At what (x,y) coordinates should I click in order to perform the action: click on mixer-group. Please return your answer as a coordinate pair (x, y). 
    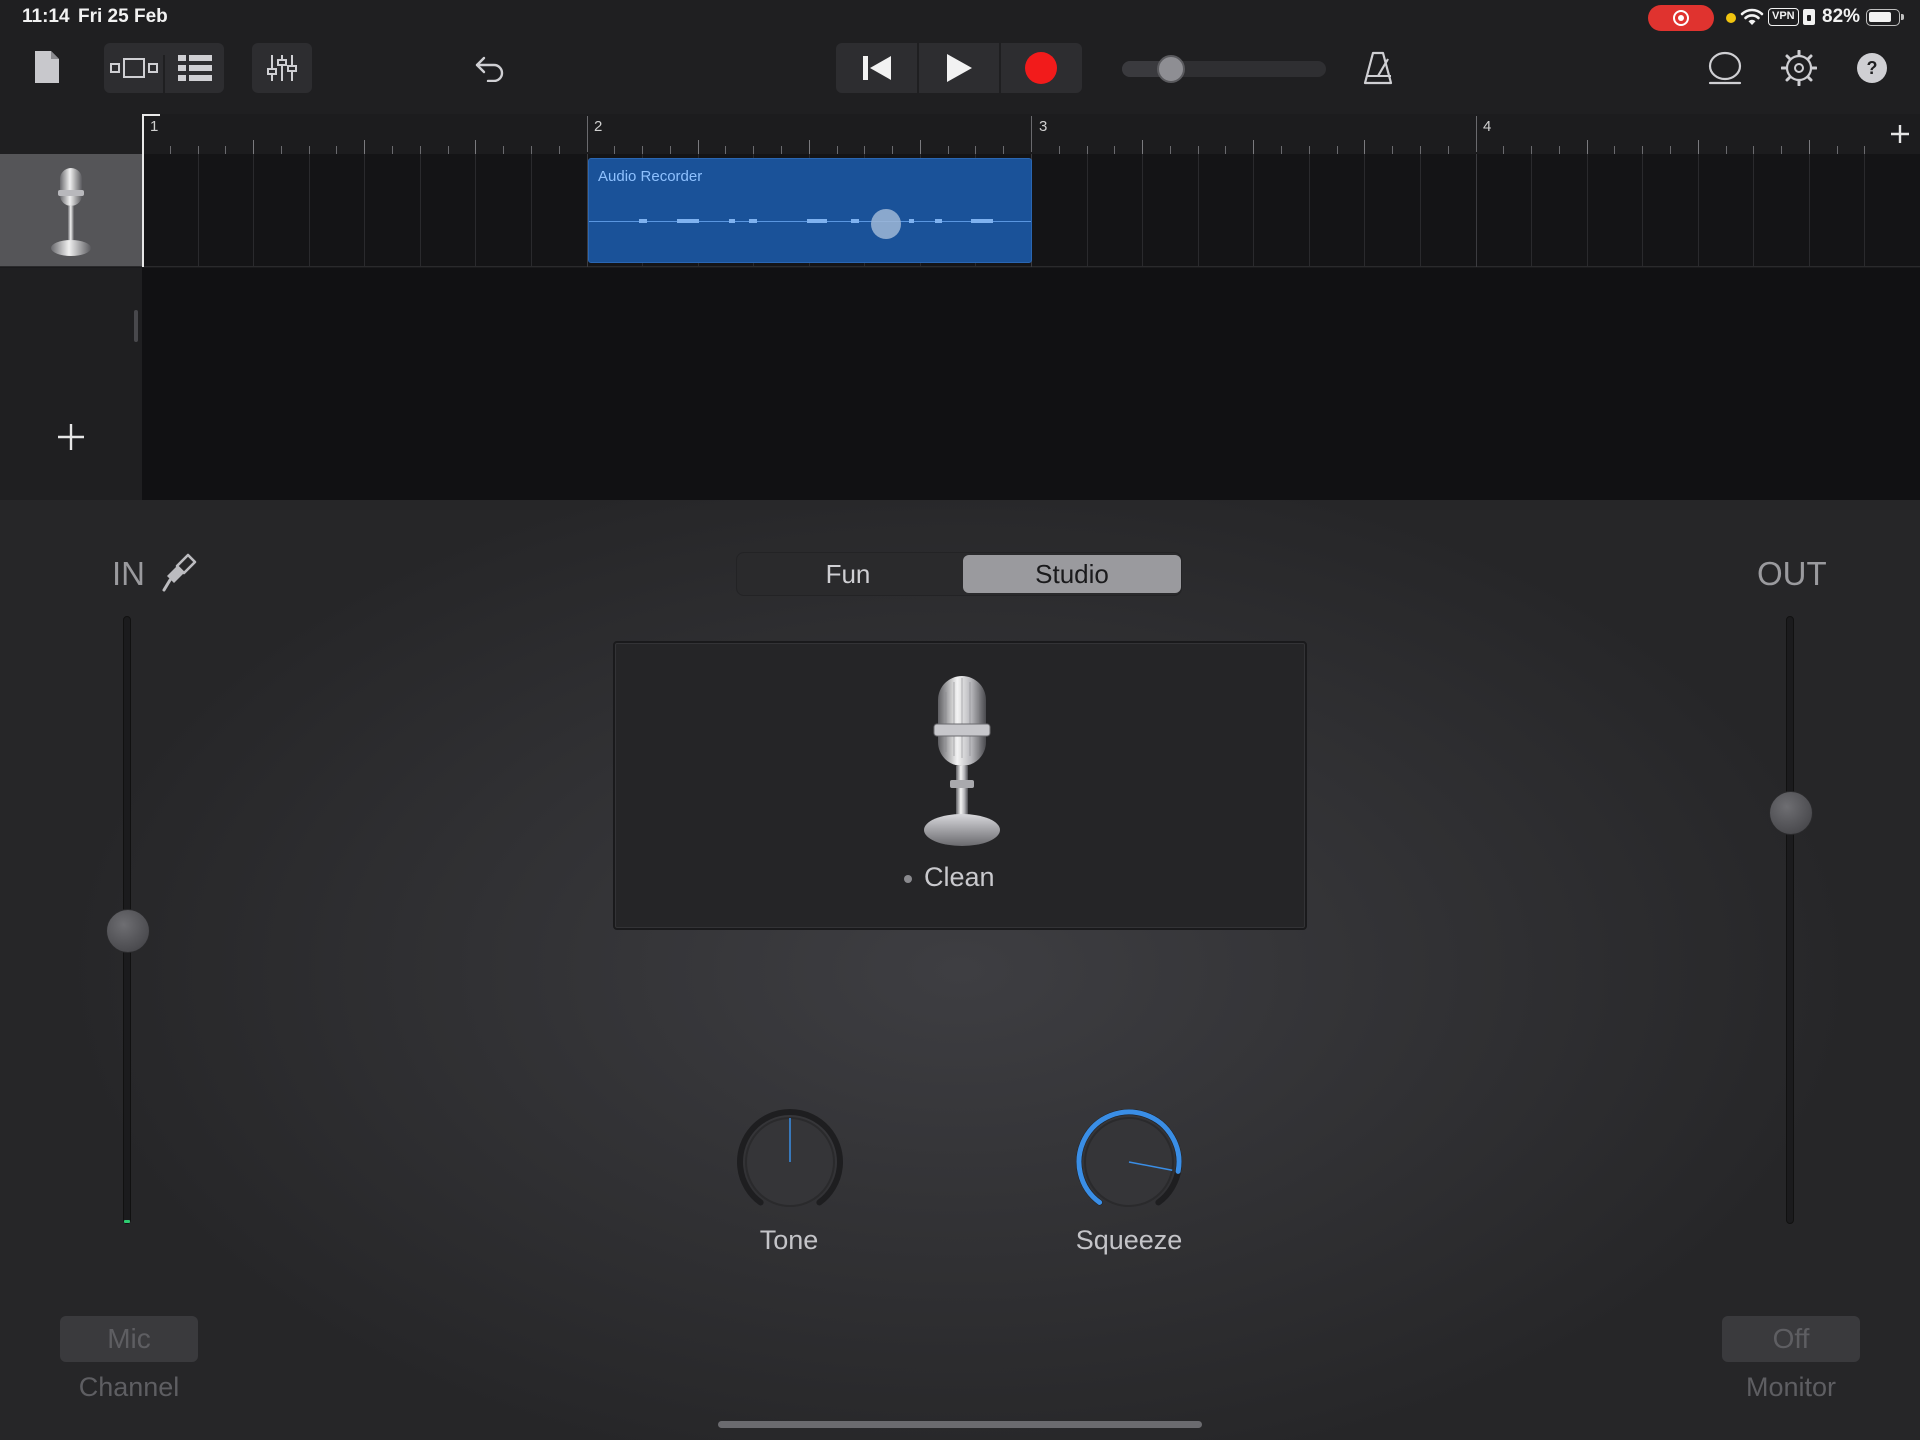
    Looking at the image, I should click on (282, 68).